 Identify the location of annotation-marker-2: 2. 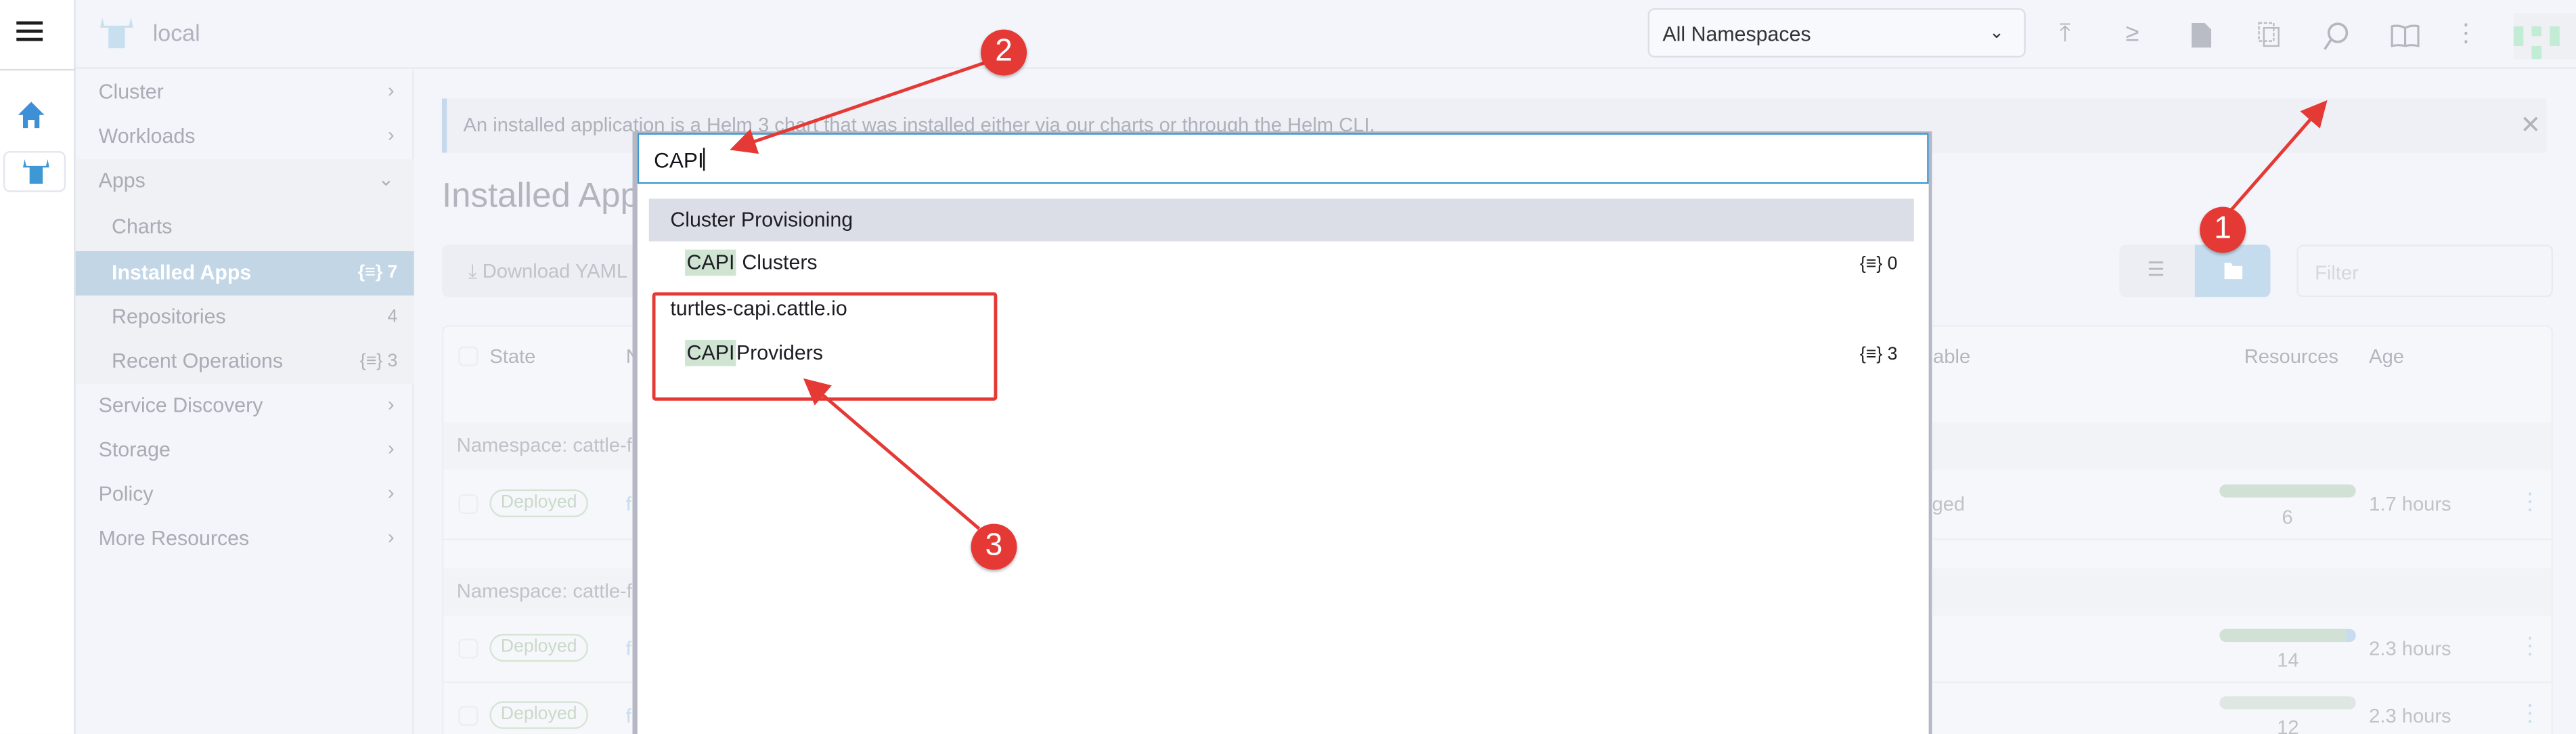
(1004, 52).